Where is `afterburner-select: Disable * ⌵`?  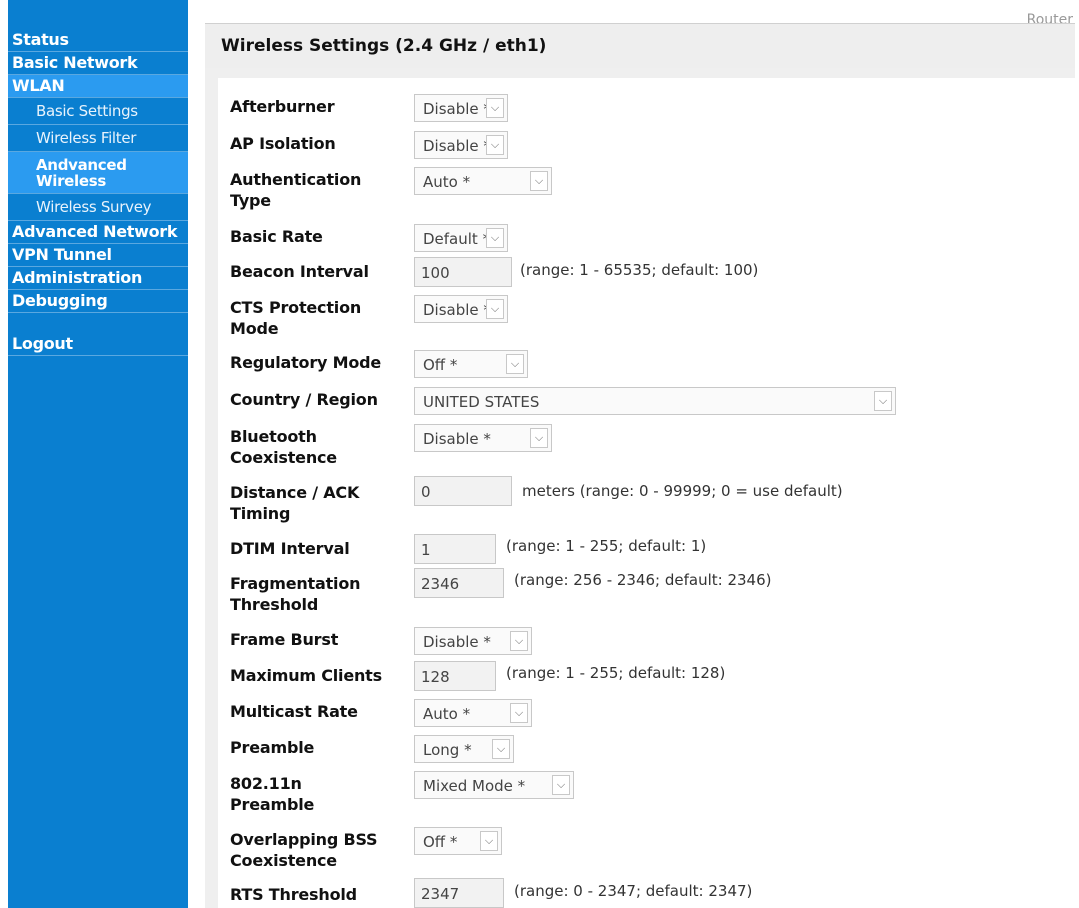
afterburner-select: Disable * ⌵ is located at coordinates (461, 108).